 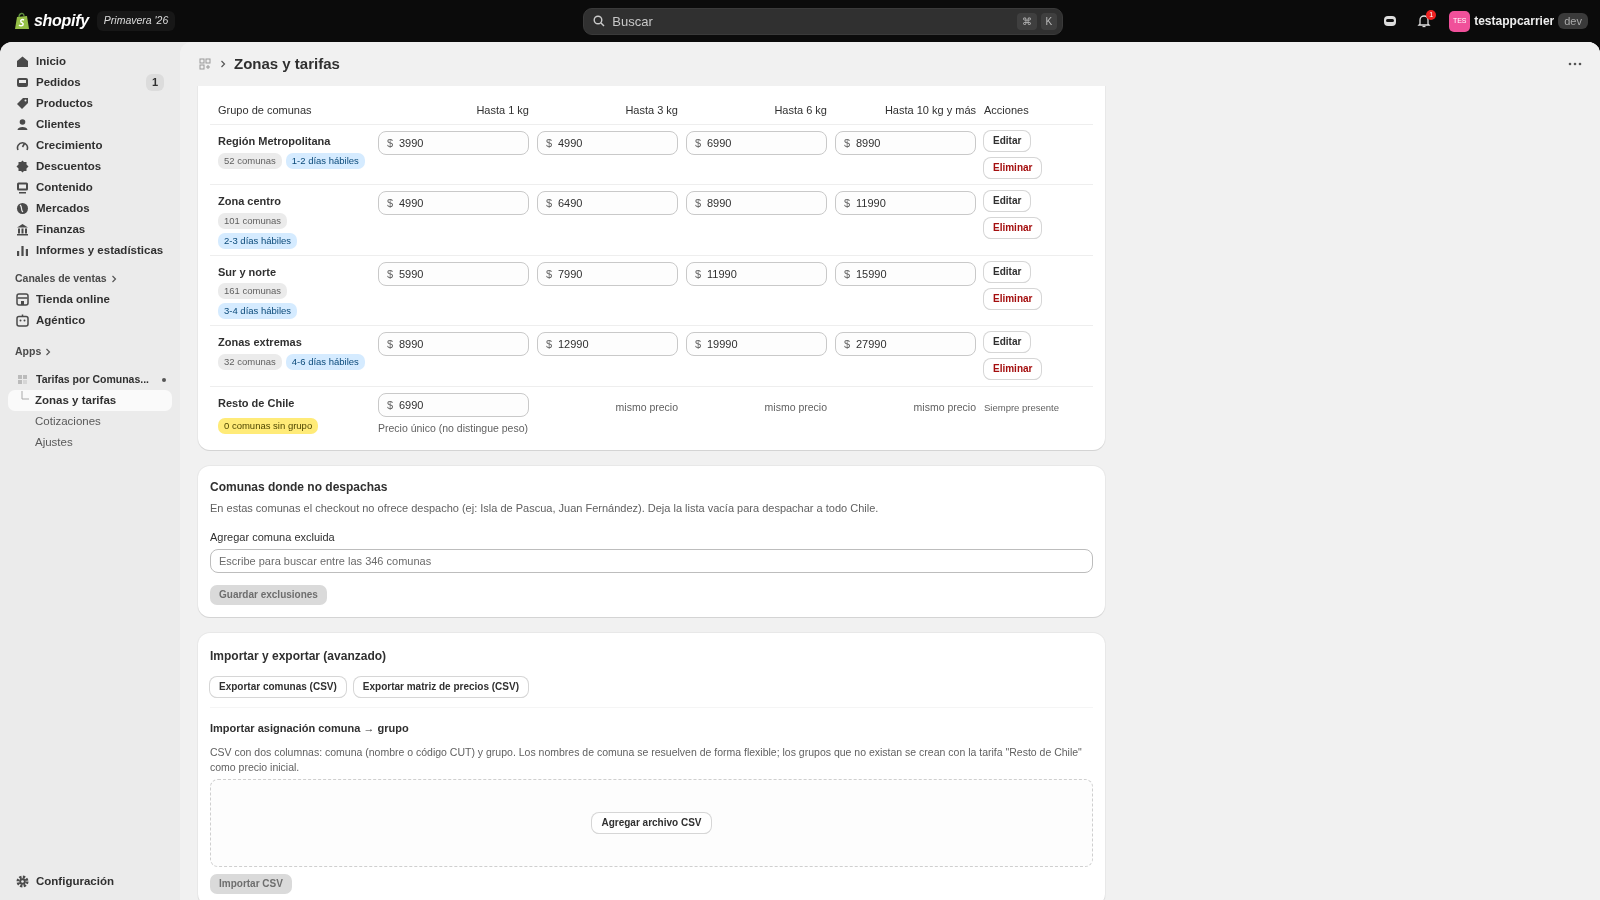 I want to click on sidebar-item: Inicio, so click(x=90, y=61).